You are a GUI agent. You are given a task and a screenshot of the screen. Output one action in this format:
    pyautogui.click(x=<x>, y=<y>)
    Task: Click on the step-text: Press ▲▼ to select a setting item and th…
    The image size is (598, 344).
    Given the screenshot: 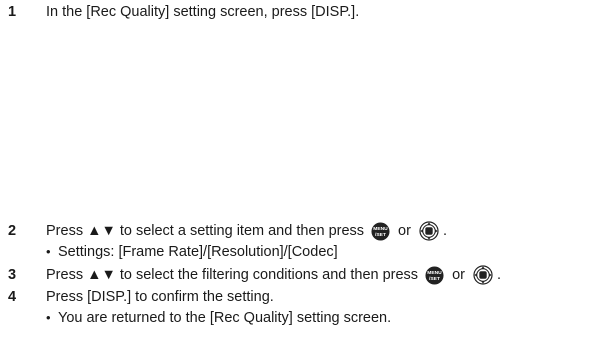 What is the action you would take?
    pyautogui.click(x=246, y=231)
    